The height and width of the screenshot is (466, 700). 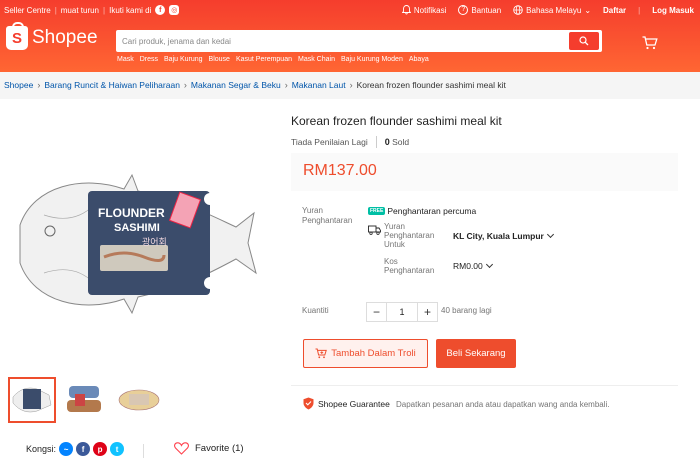 What do you see at coordinates (137, 228) in the screenshot?
I see `package-label: SASHIMI` at bounding box center [137, 228].